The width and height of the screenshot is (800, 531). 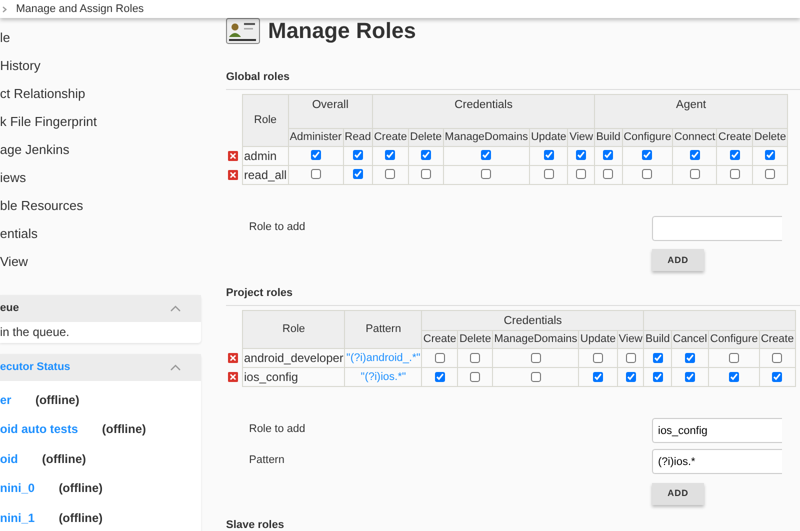 What do you see at coordinates (513, 295) in the screenshot?
I see `section-heading: Project roles` at bounding box center [513, 295].